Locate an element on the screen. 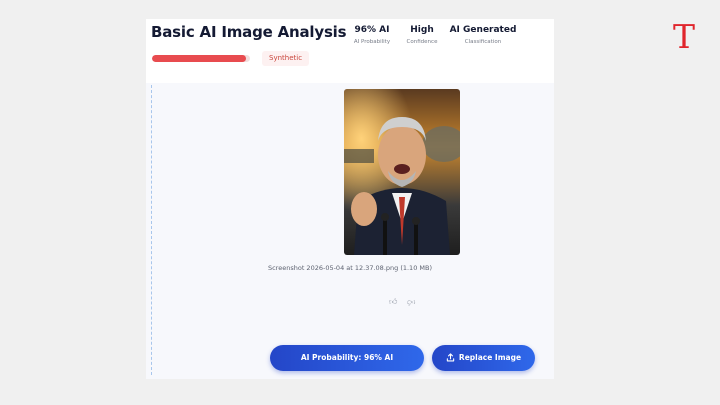 The width and height of the screenshot is (720, 405). replace-image-button-label: Replace Image is located at coordinates (490, 357).